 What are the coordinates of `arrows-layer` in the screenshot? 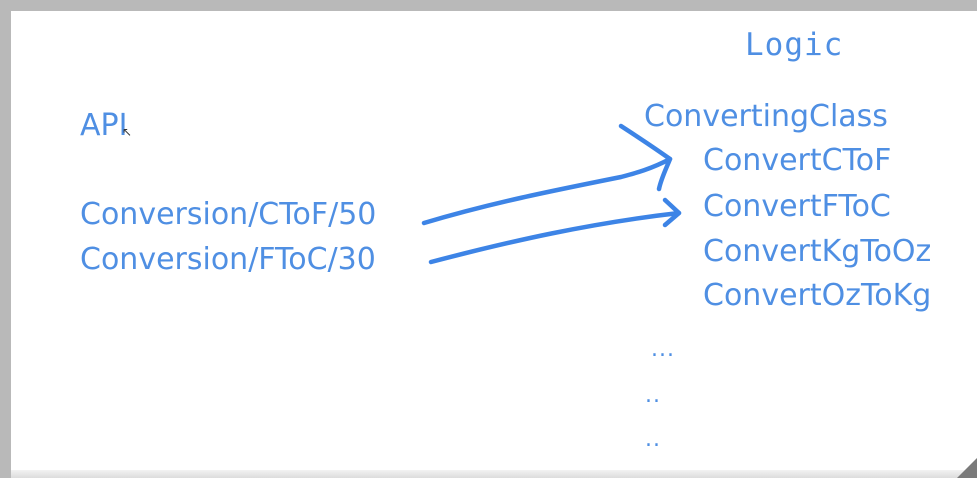 It's located at (551, 194).